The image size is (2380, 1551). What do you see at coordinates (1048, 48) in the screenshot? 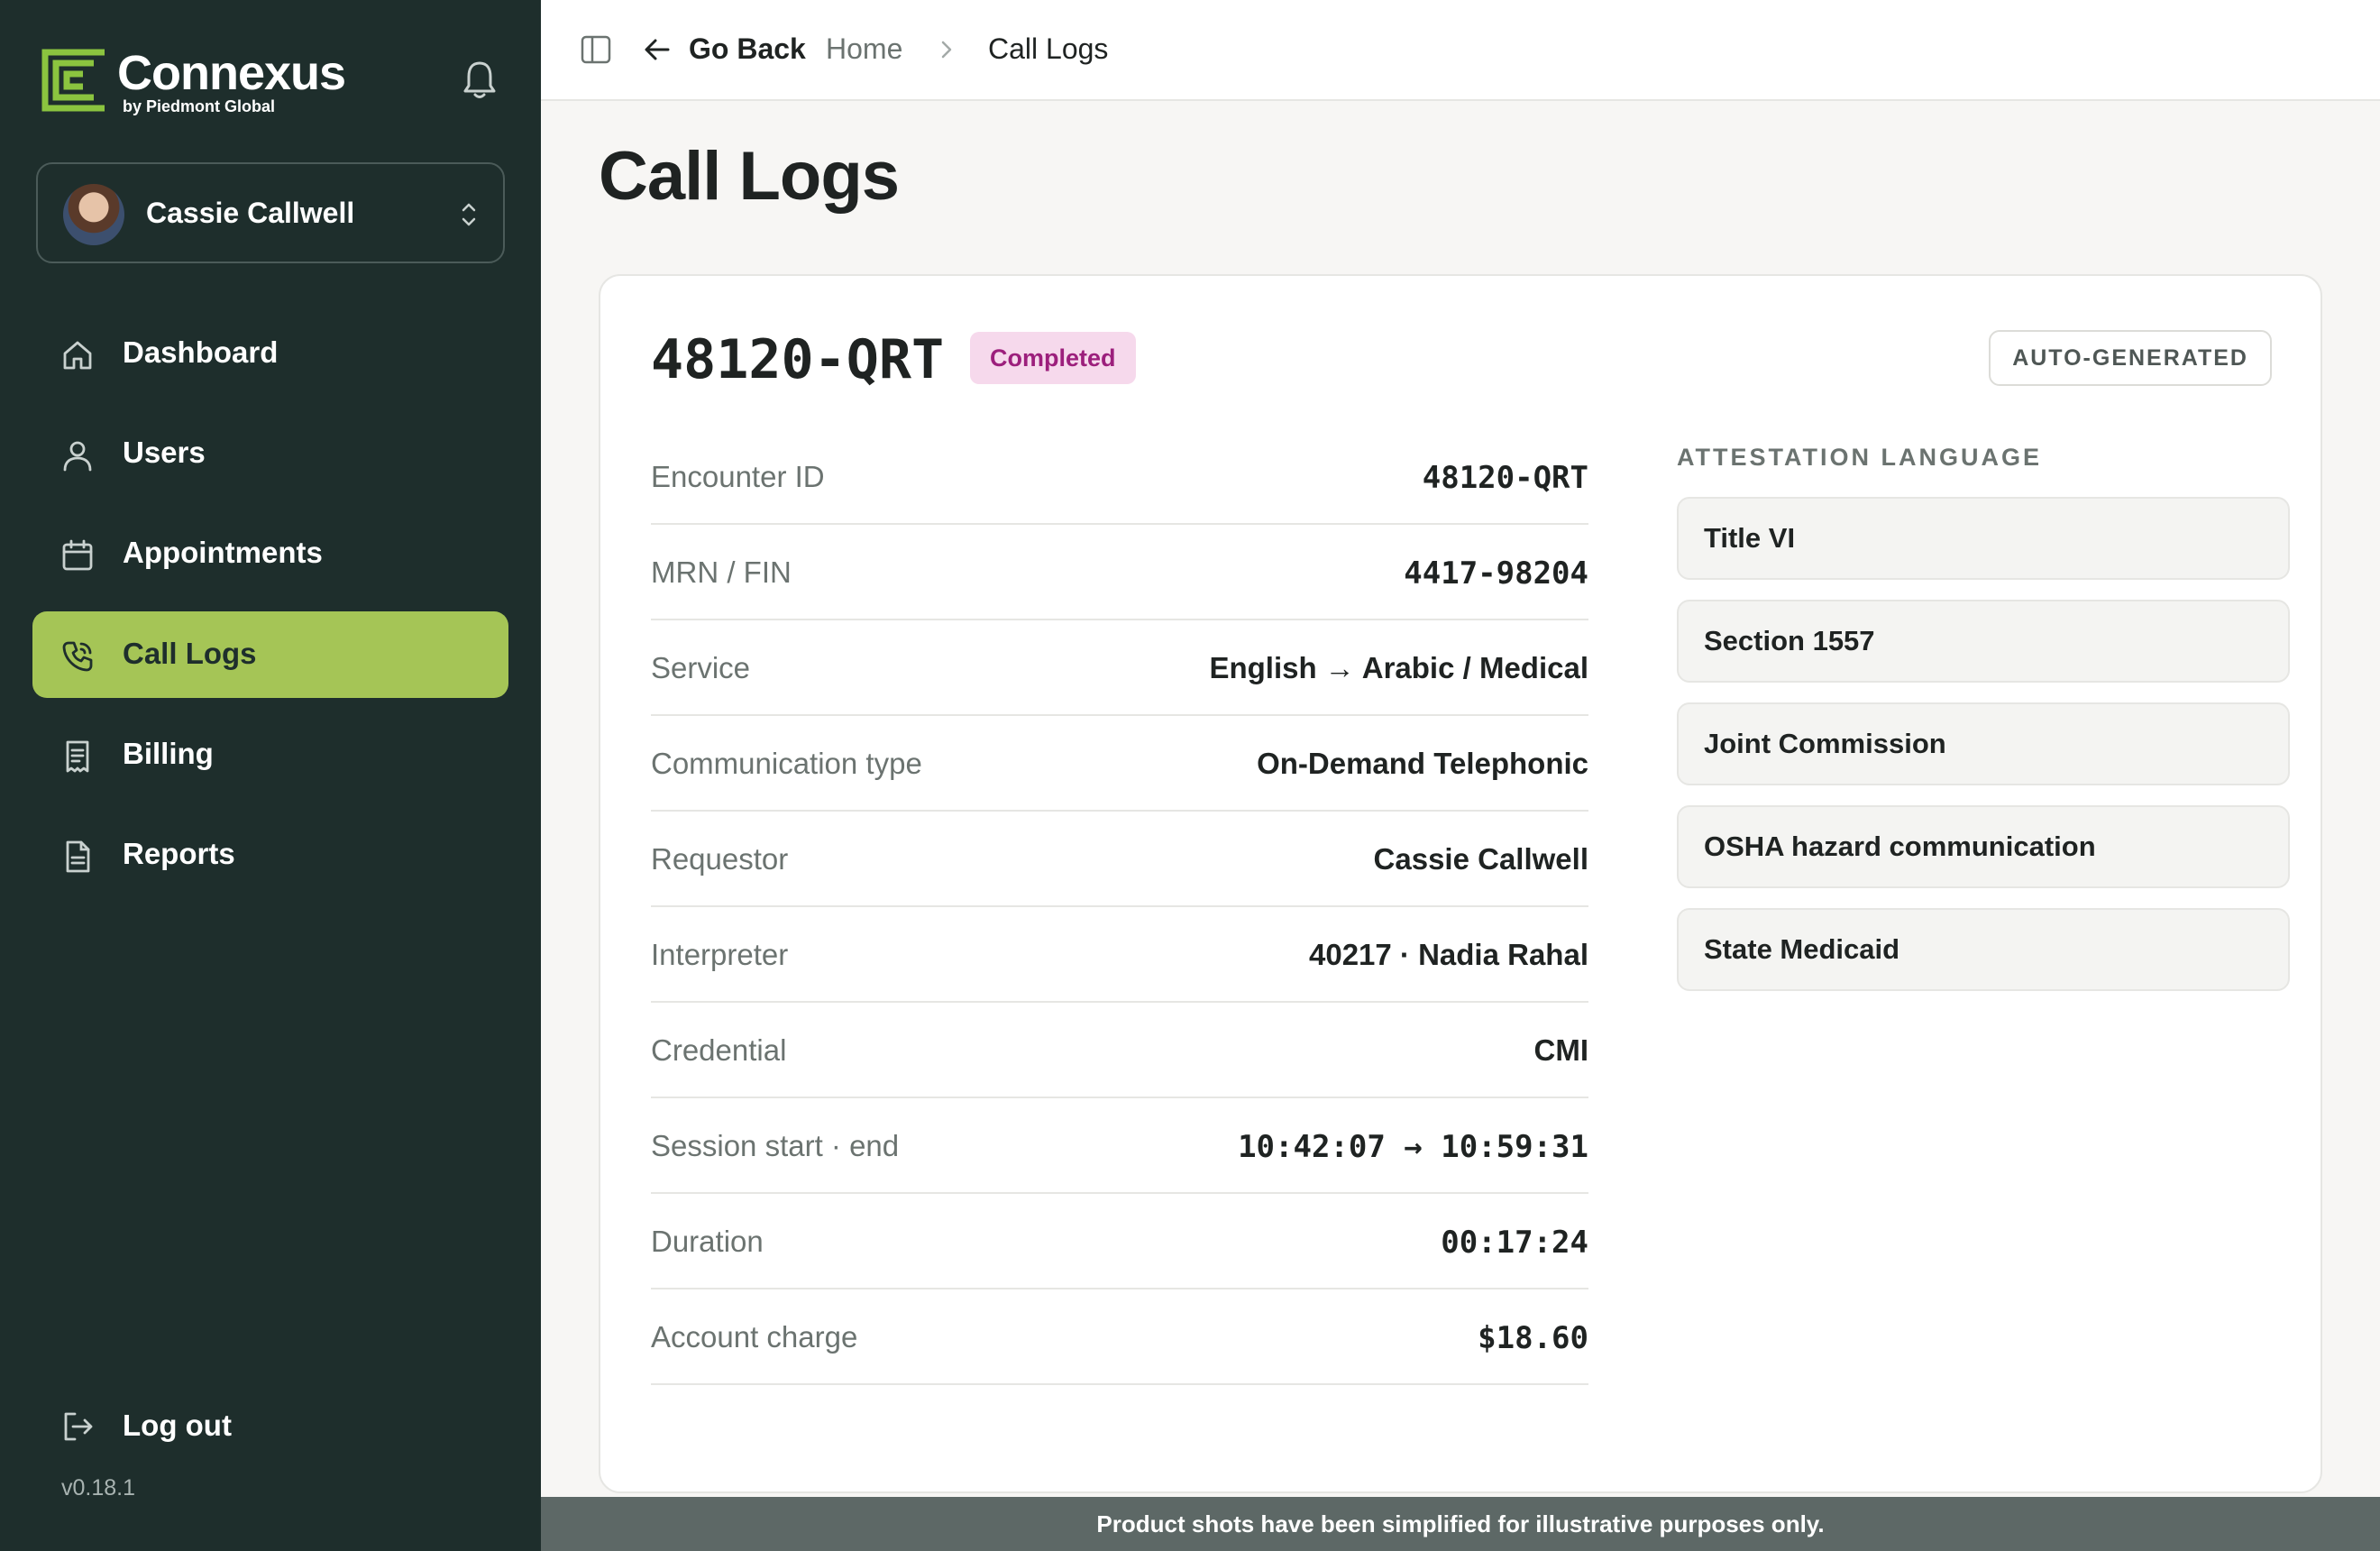
I see `breadcrumb-current: Call Logs` at bounding box center [1048, 48].